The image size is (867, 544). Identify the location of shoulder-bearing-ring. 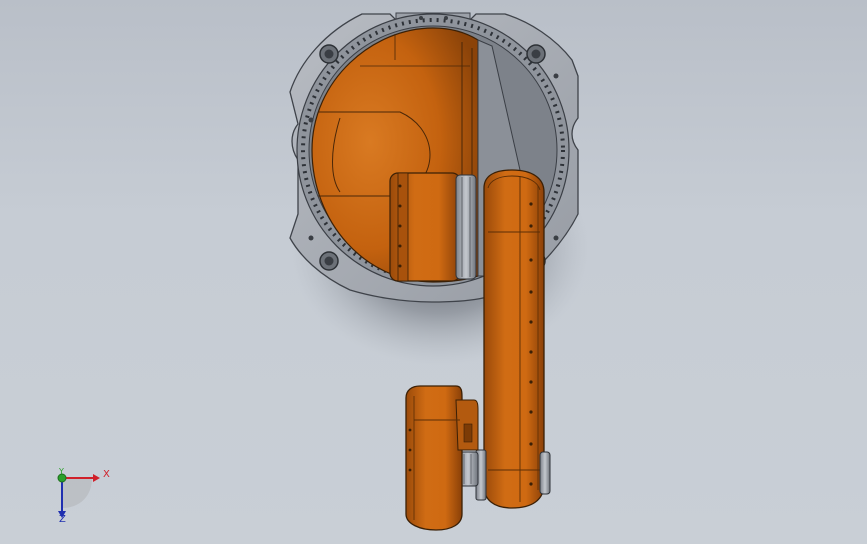
(466, 227).